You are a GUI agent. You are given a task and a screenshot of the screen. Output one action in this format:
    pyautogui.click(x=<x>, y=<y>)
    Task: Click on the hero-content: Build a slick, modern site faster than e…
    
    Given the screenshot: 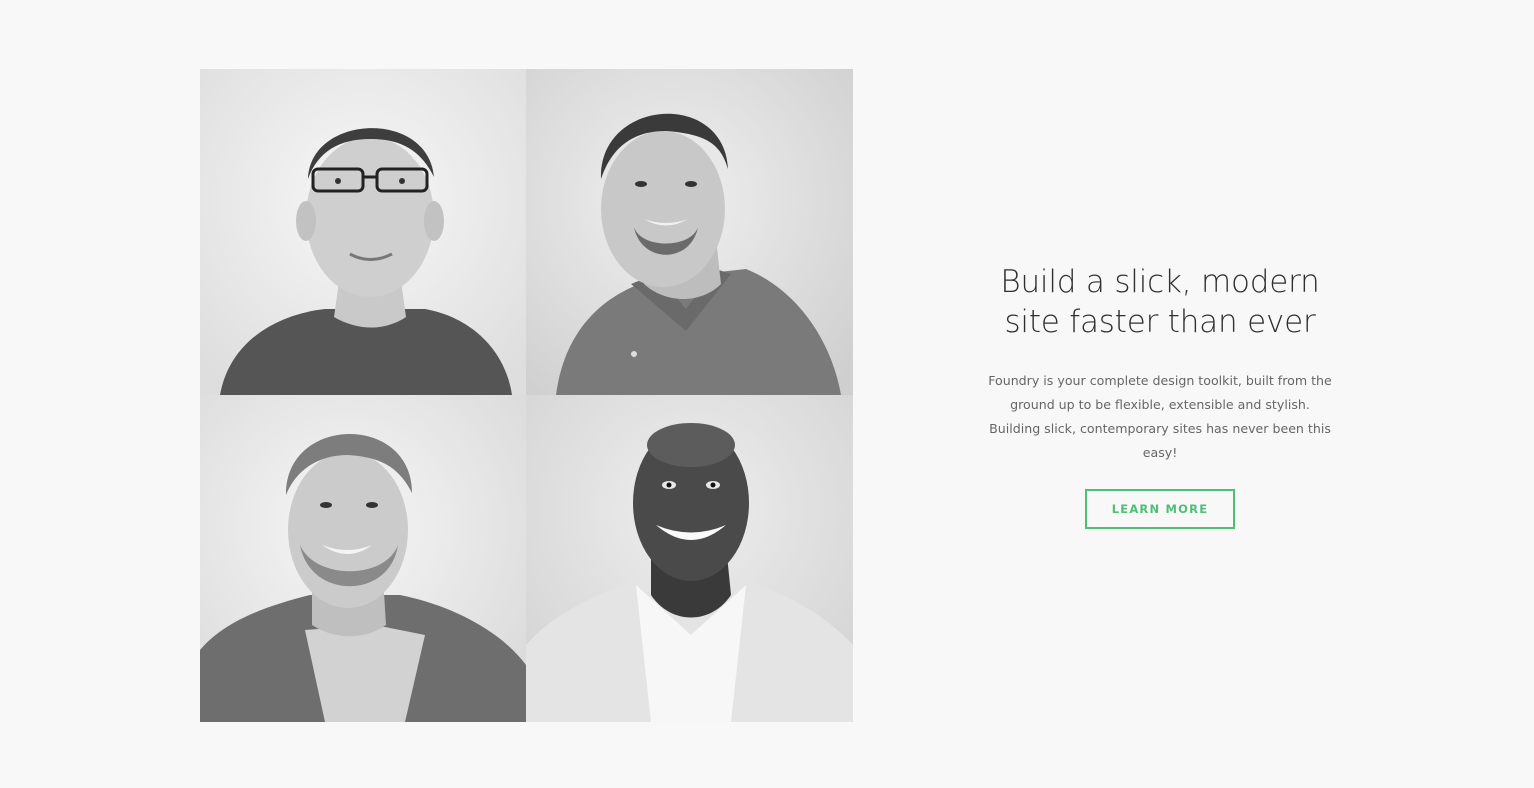 What is the action you would take?
    pyautogui.click(x=1160, y=395)
    